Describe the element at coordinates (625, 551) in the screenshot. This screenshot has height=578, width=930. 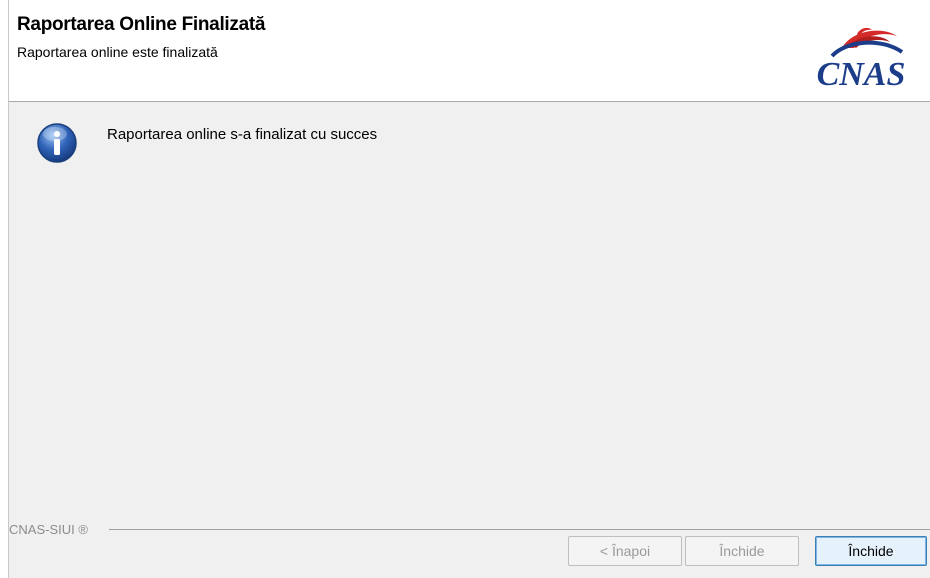
I see `back-button: < Înapoi` at that location.